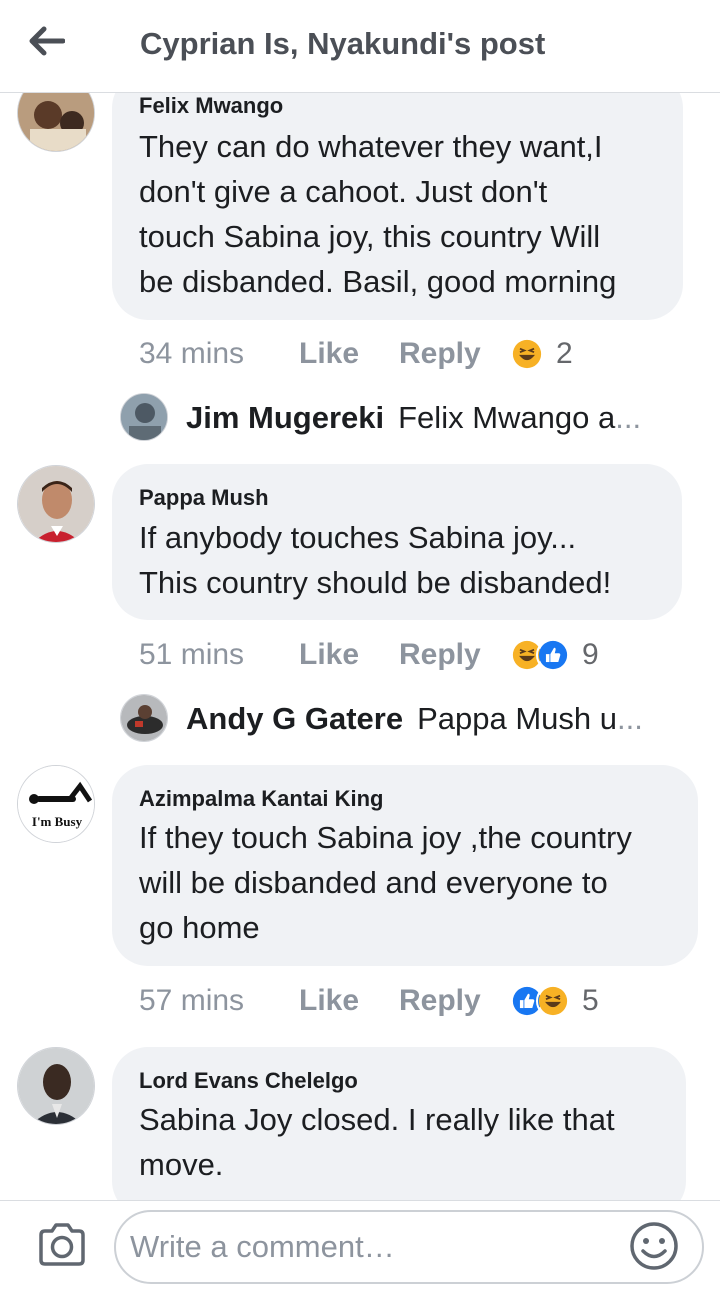  What do you see at coordinates (590, 654) in the screenshot?
I see `reaction-count: 9` at bounding box center [590, 654].